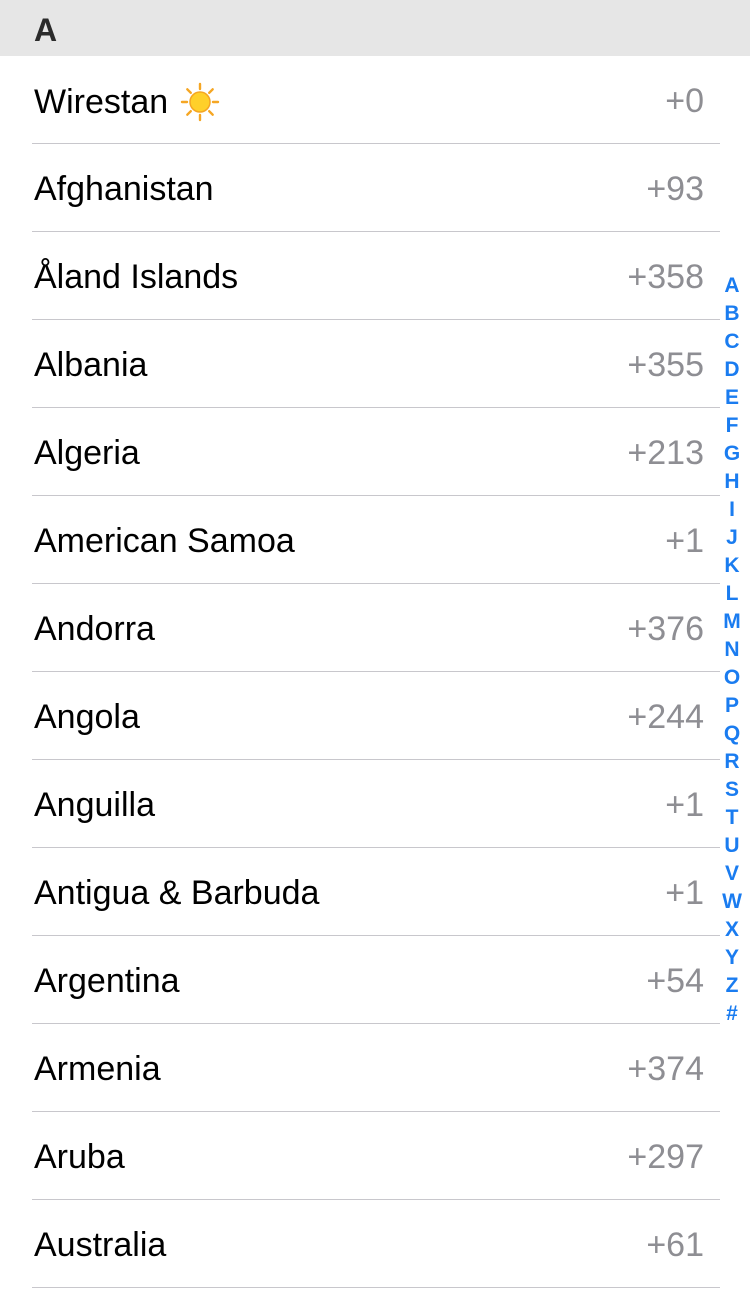  Describe the element at coordinates (94, 629) in the screenshot. I see `country-name: Andorra` at that location.